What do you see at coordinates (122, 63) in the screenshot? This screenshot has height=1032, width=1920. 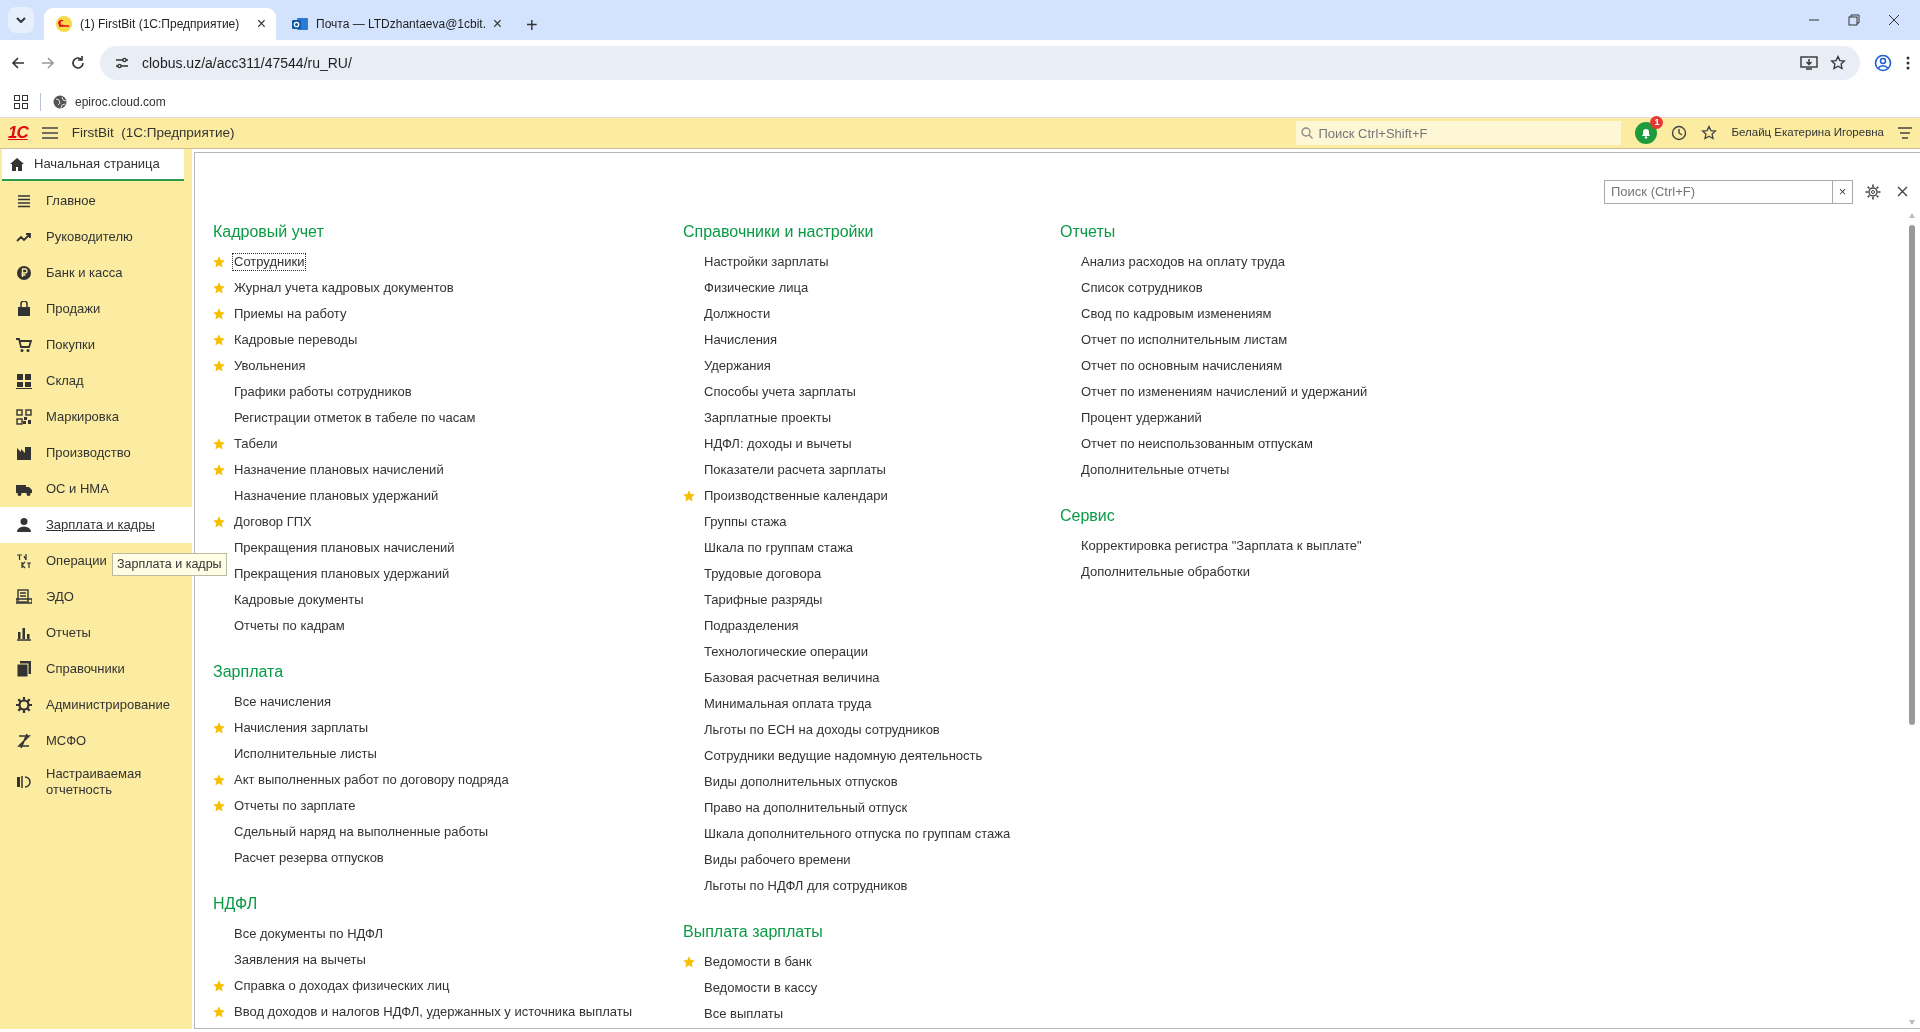 I see `site-settings-icon` at bounding box center [122, 63].